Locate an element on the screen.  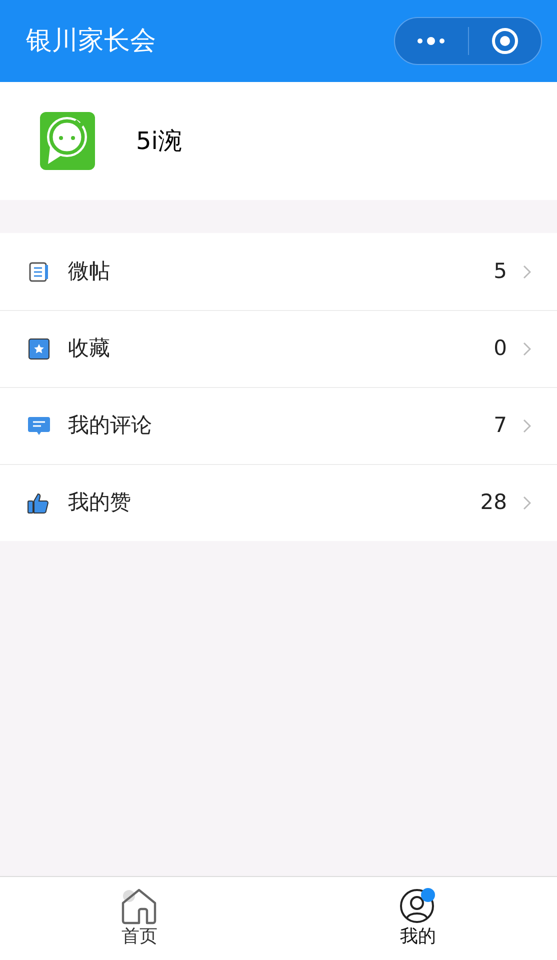
count: 0 is located at coordinates (500, 348).